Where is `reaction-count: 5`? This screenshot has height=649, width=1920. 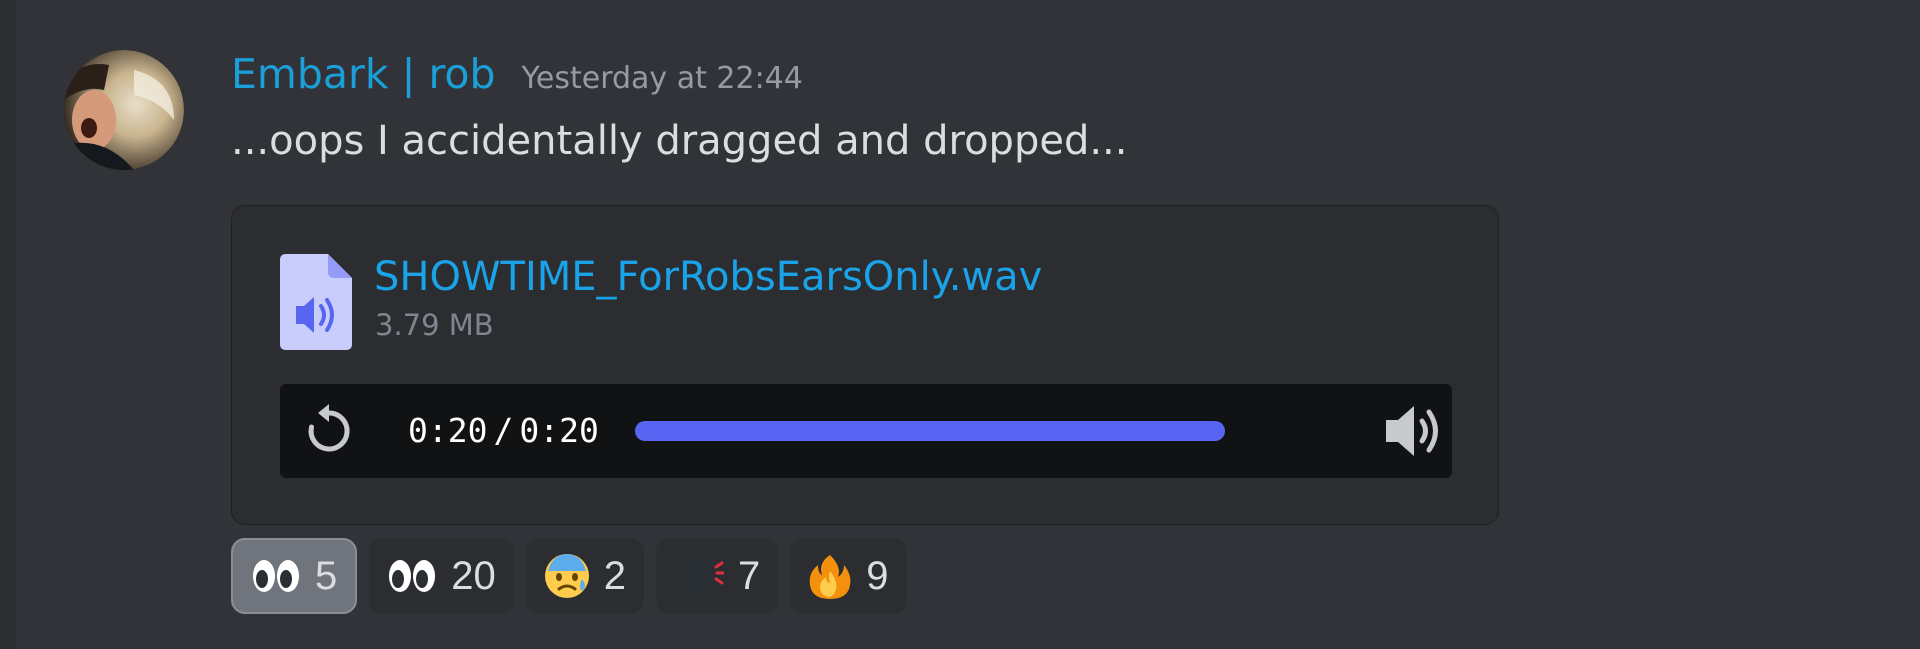 reaction-count: 5 is located at coordinates (326, 575).